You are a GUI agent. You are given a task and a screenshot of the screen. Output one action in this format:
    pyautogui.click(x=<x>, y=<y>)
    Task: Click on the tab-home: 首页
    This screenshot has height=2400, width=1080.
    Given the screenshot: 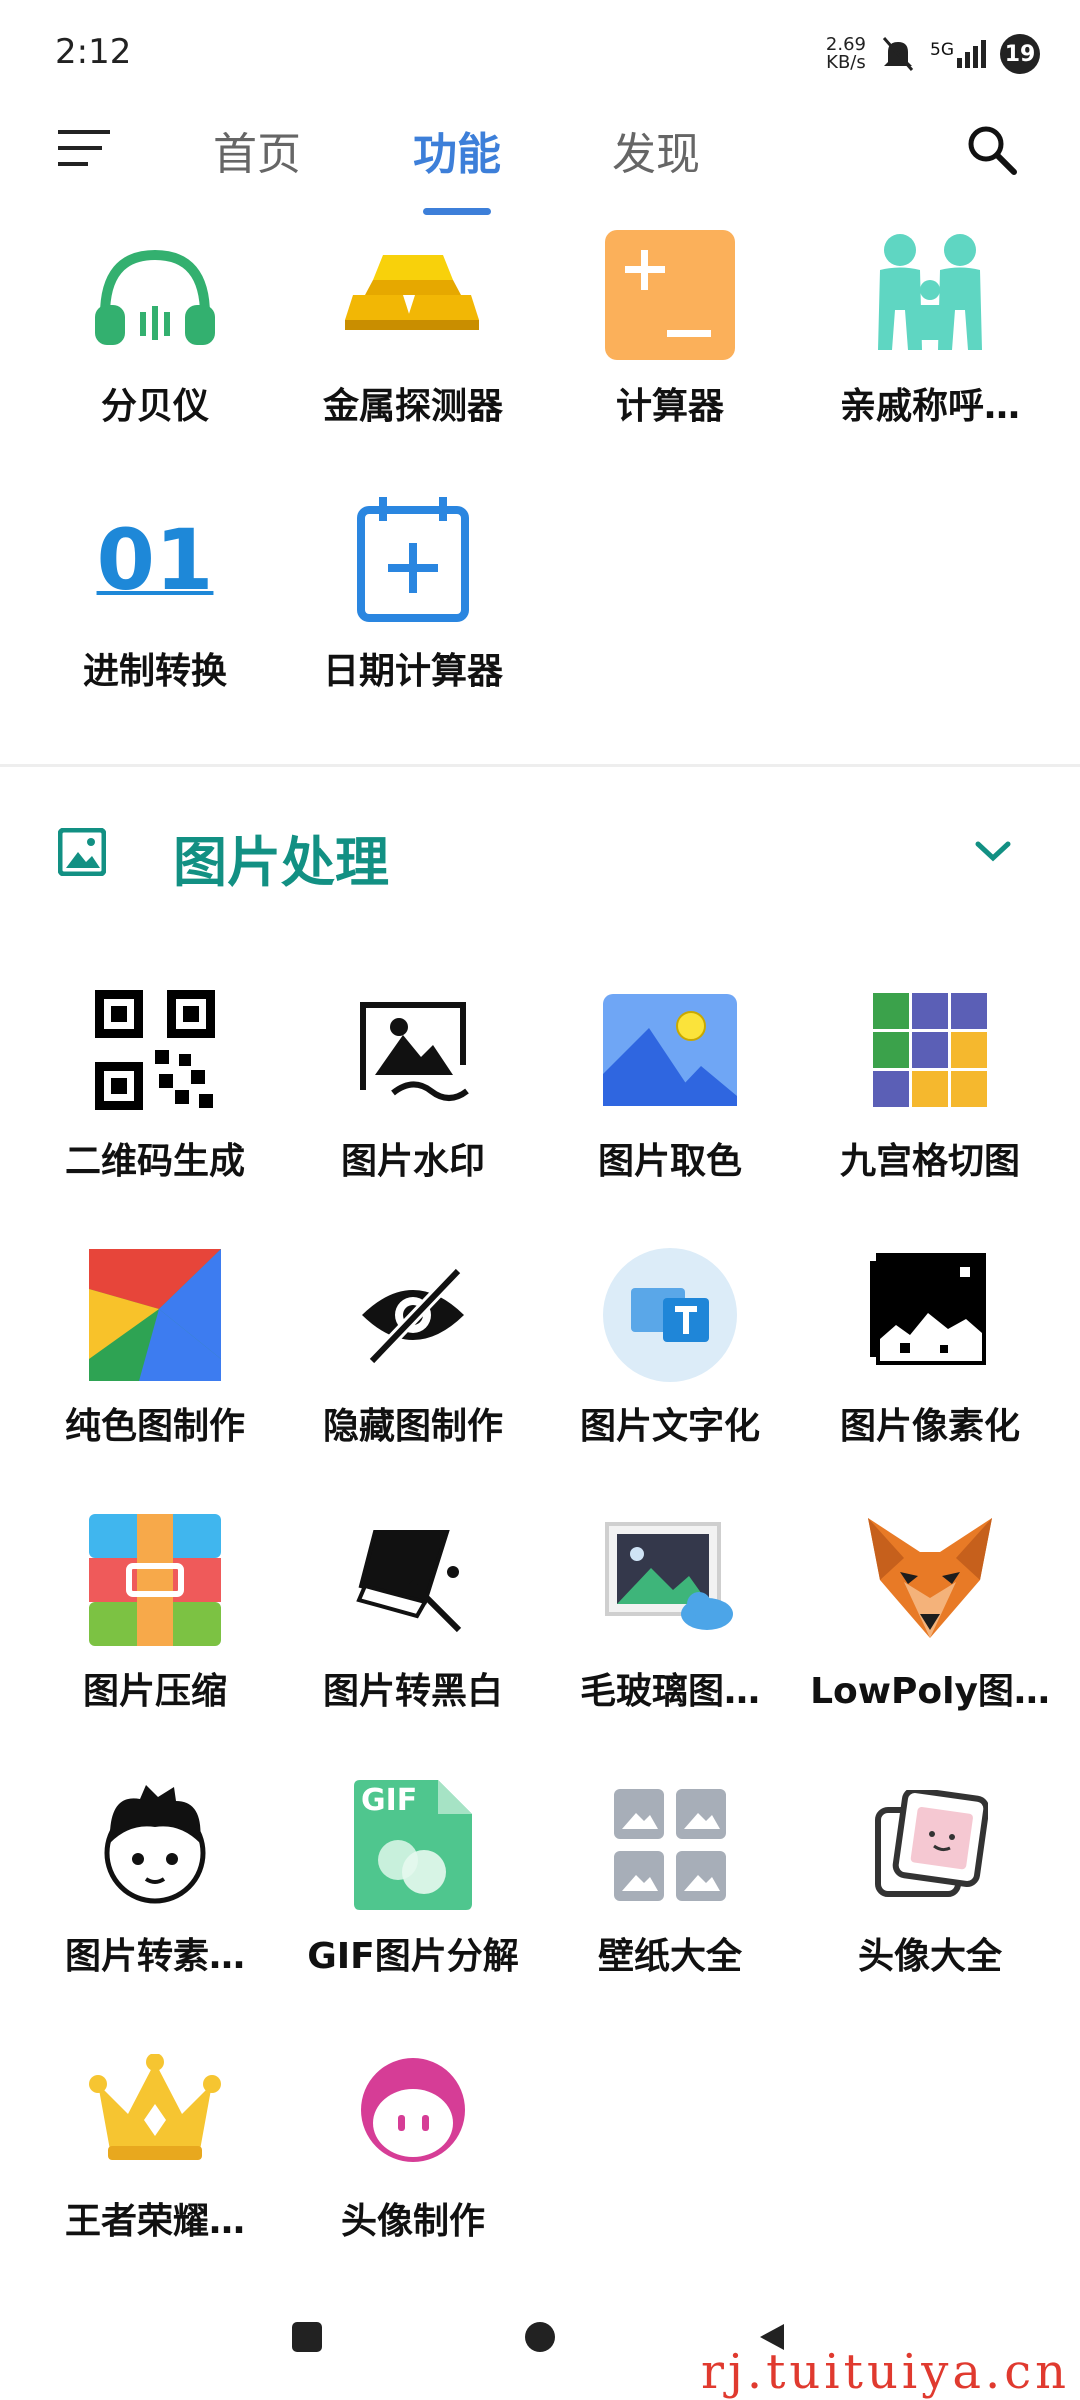 What is the action you would take?
    pyautogui.click(x=257, y=150)
    